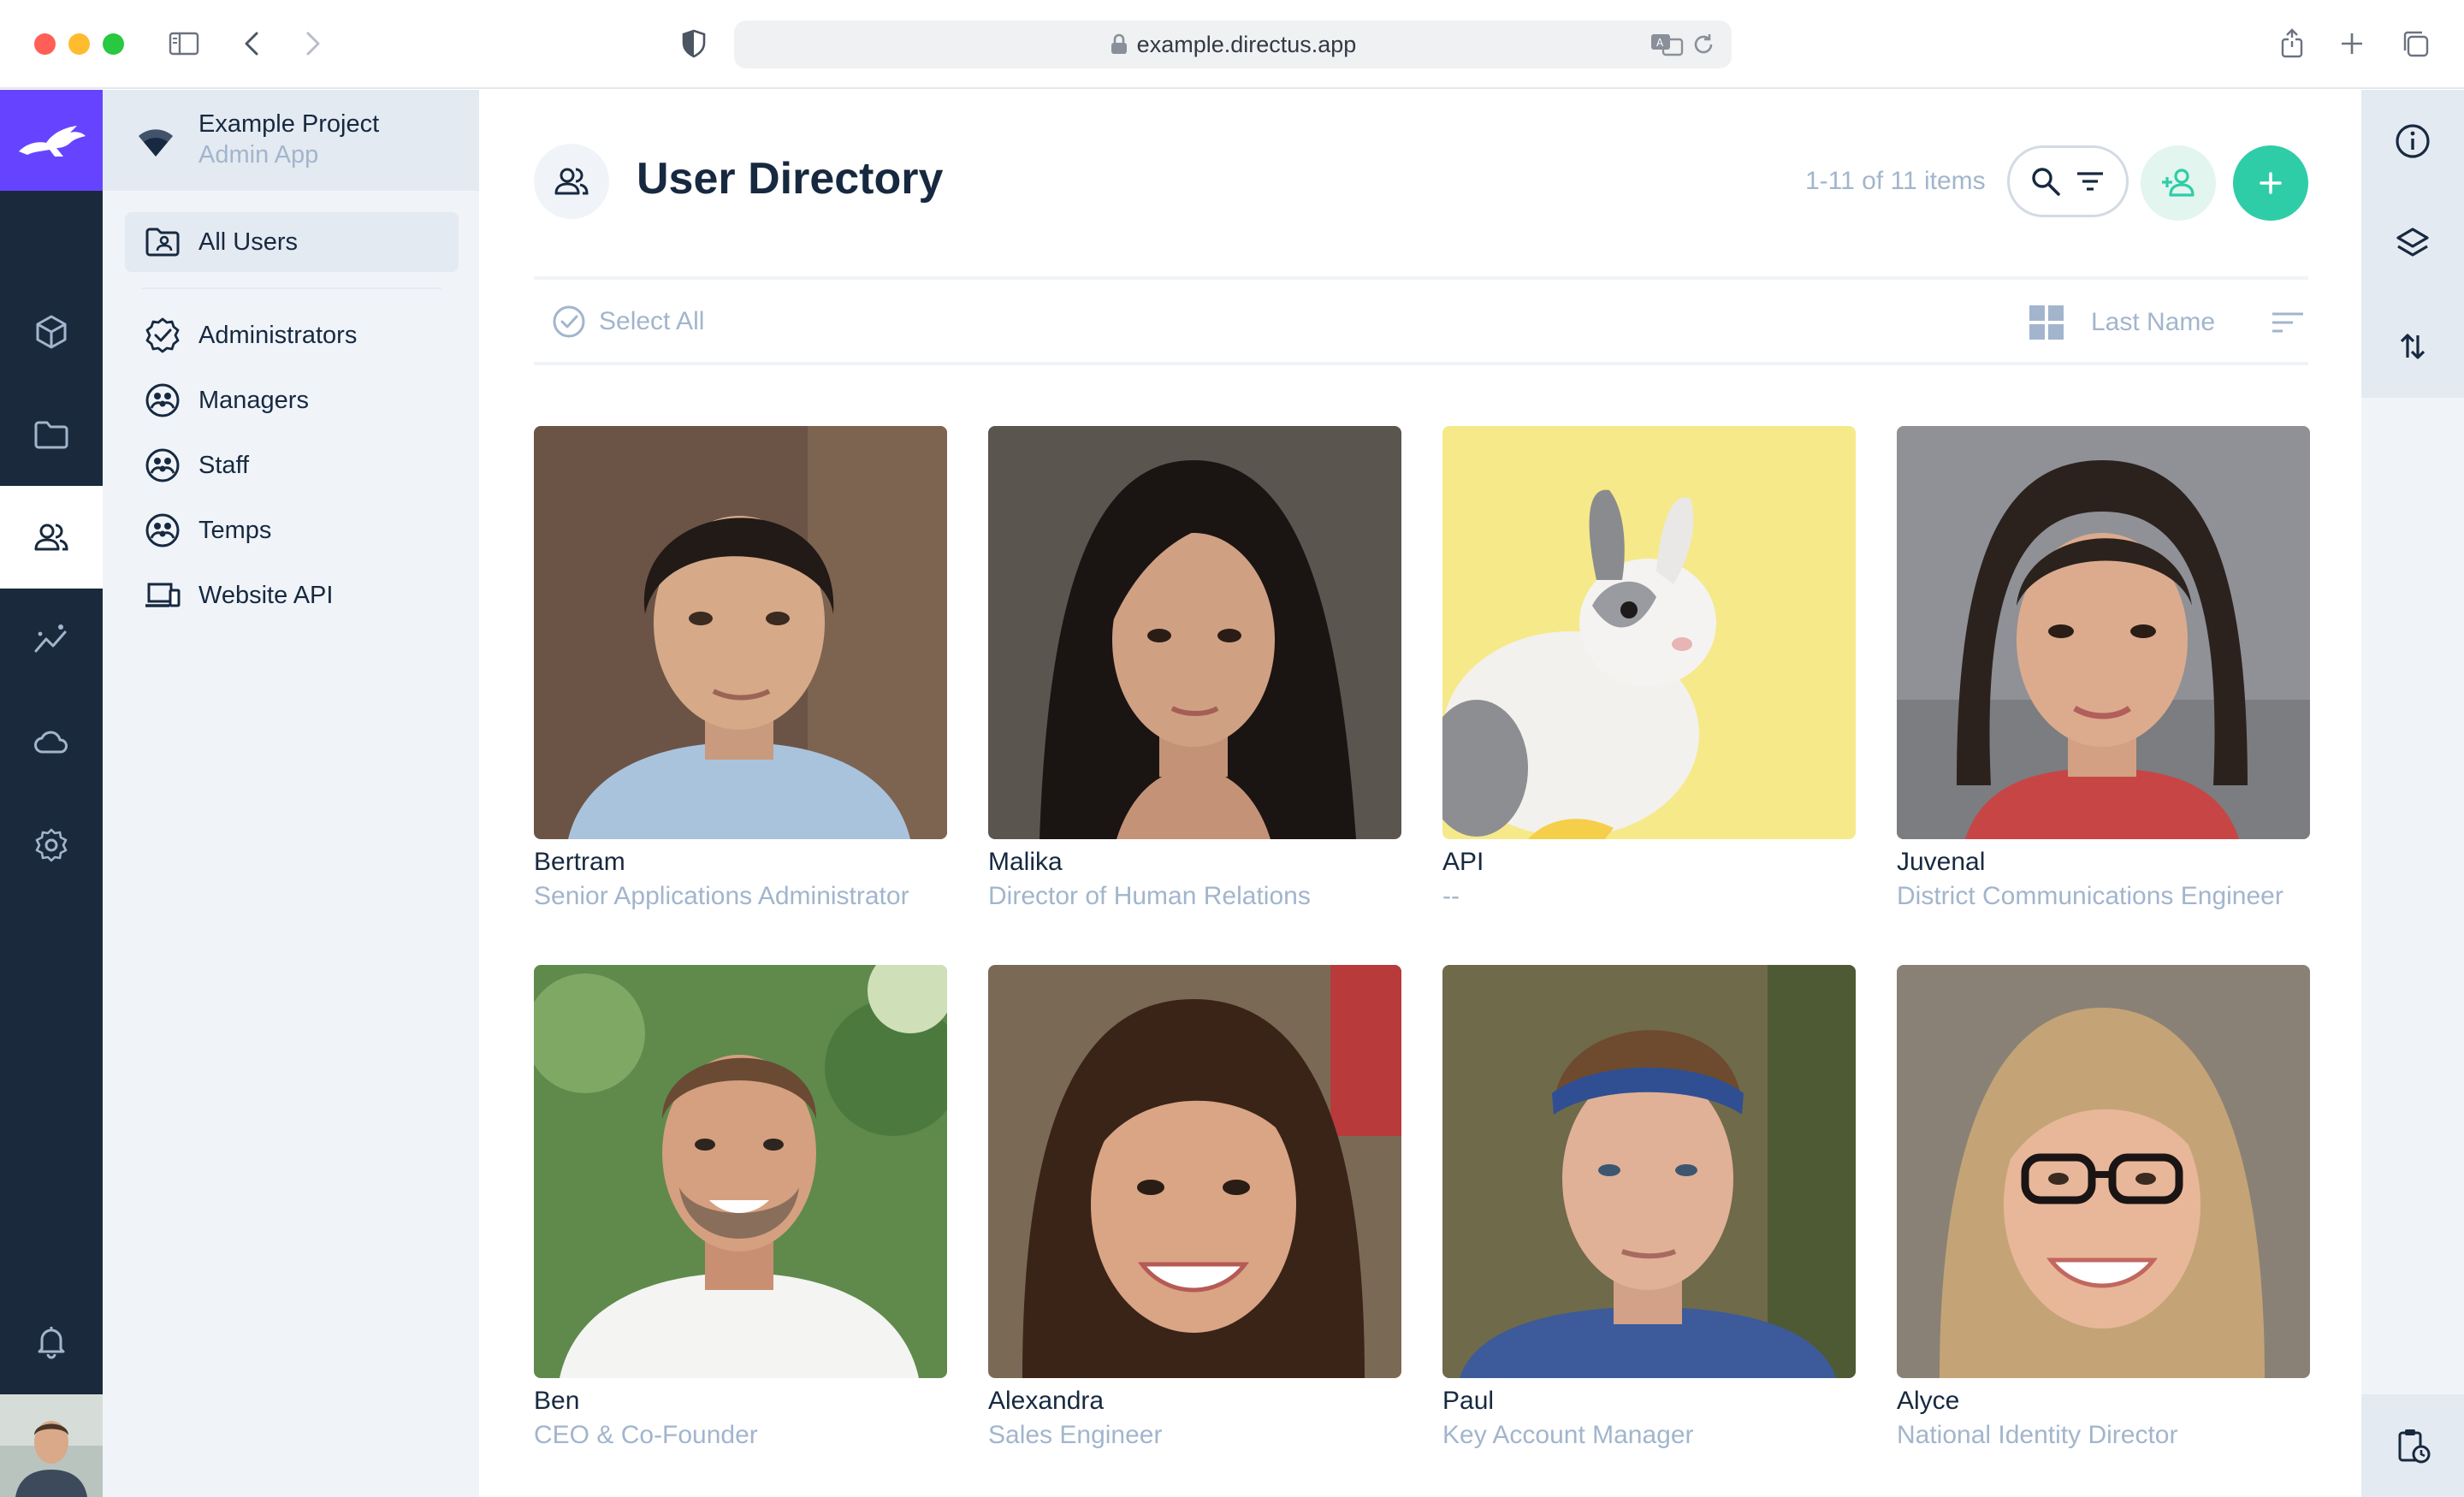 This screenshot has height=1497, width=2464. I want to click on select-all-toggle: Select All, so click(627, 322).